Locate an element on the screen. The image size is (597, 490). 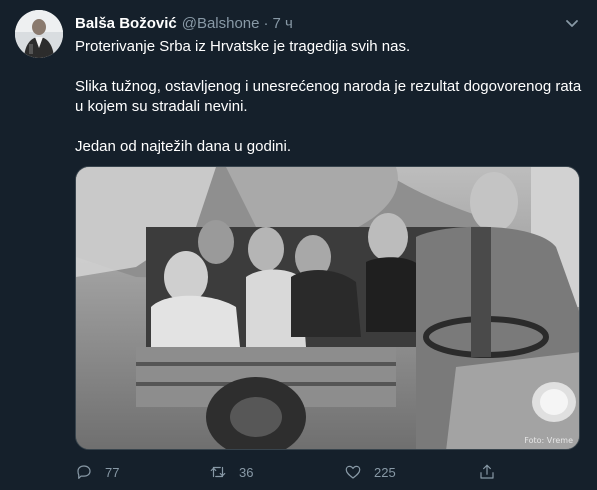
chevron-down-icon is located at coordinates (572, 23).